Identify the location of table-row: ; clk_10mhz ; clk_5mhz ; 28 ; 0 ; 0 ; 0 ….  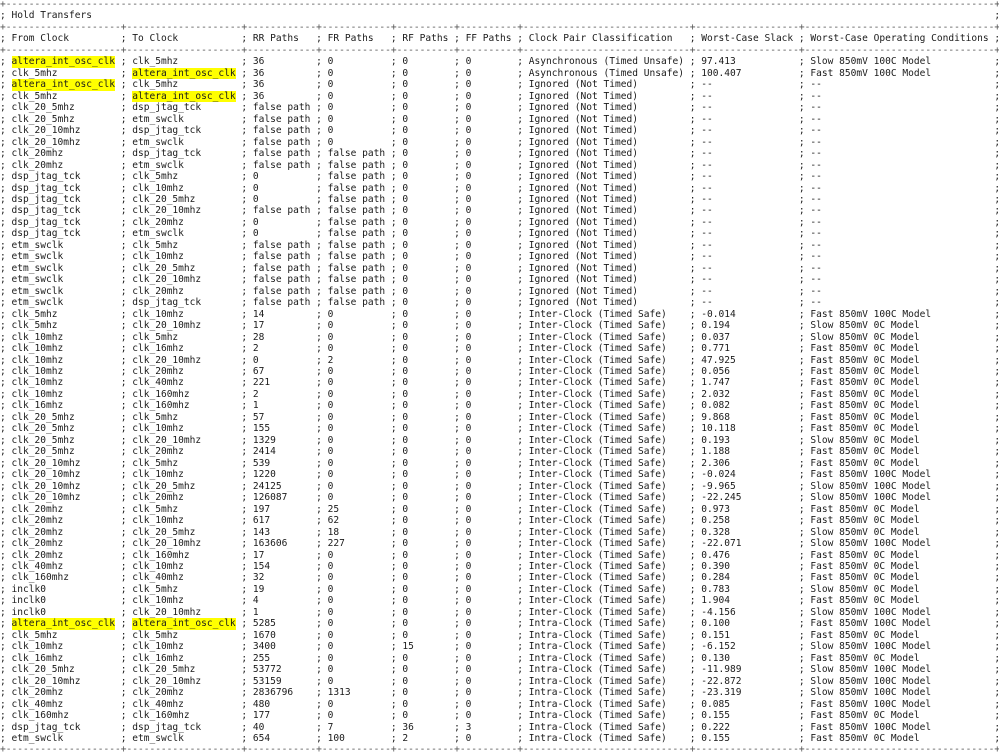
(499, 337).